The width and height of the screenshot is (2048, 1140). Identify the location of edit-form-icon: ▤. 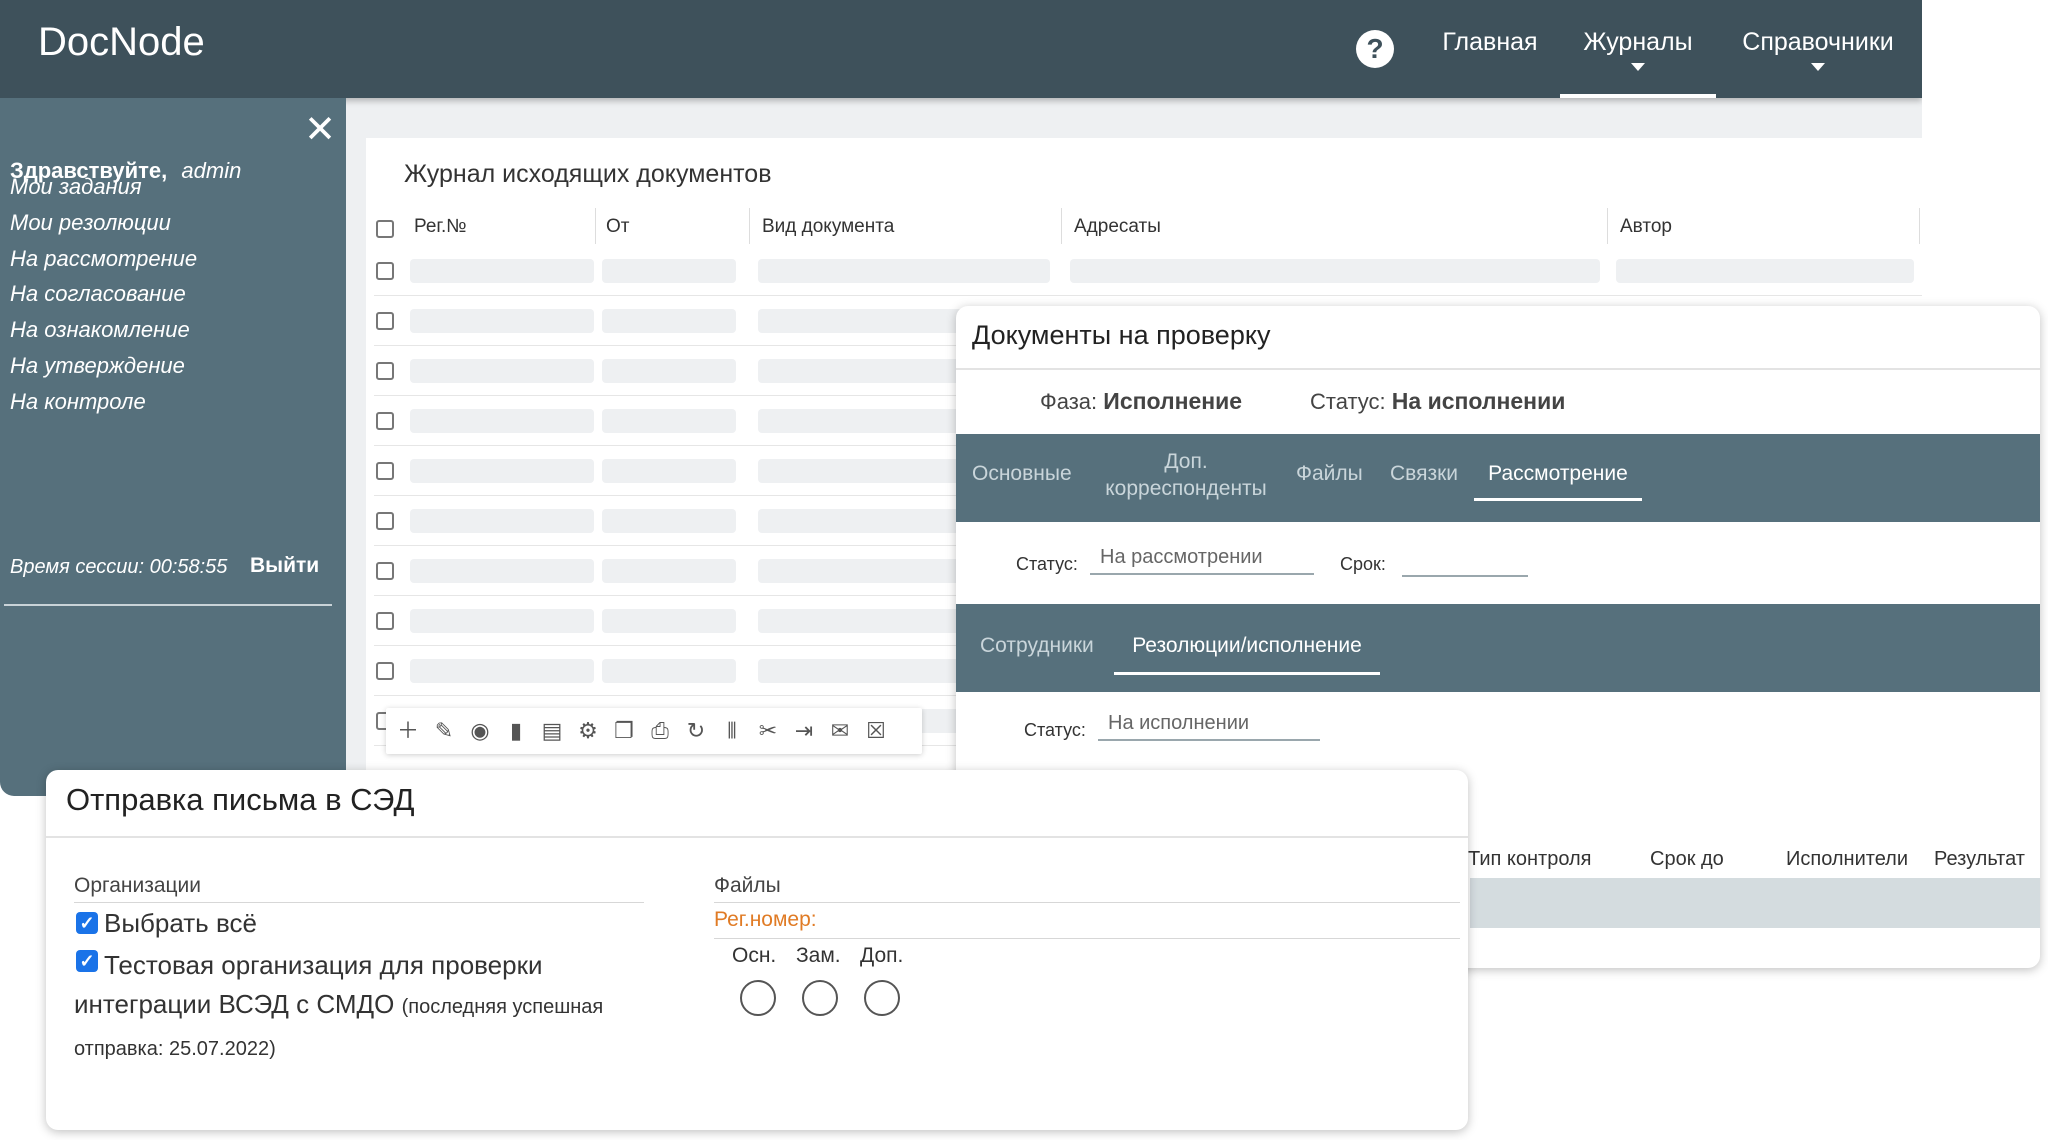
(552, 731).